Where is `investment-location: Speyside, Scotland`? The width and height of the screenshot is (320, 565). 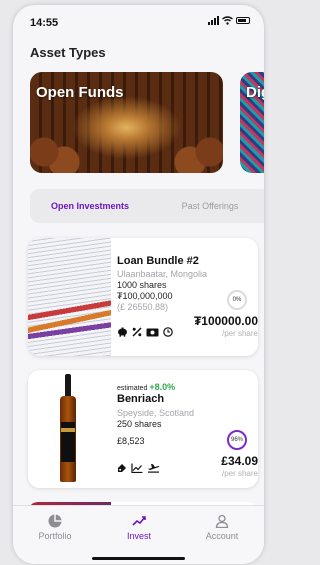 investment-location: Speyside, Scotland is located at coordinates (156, 413).